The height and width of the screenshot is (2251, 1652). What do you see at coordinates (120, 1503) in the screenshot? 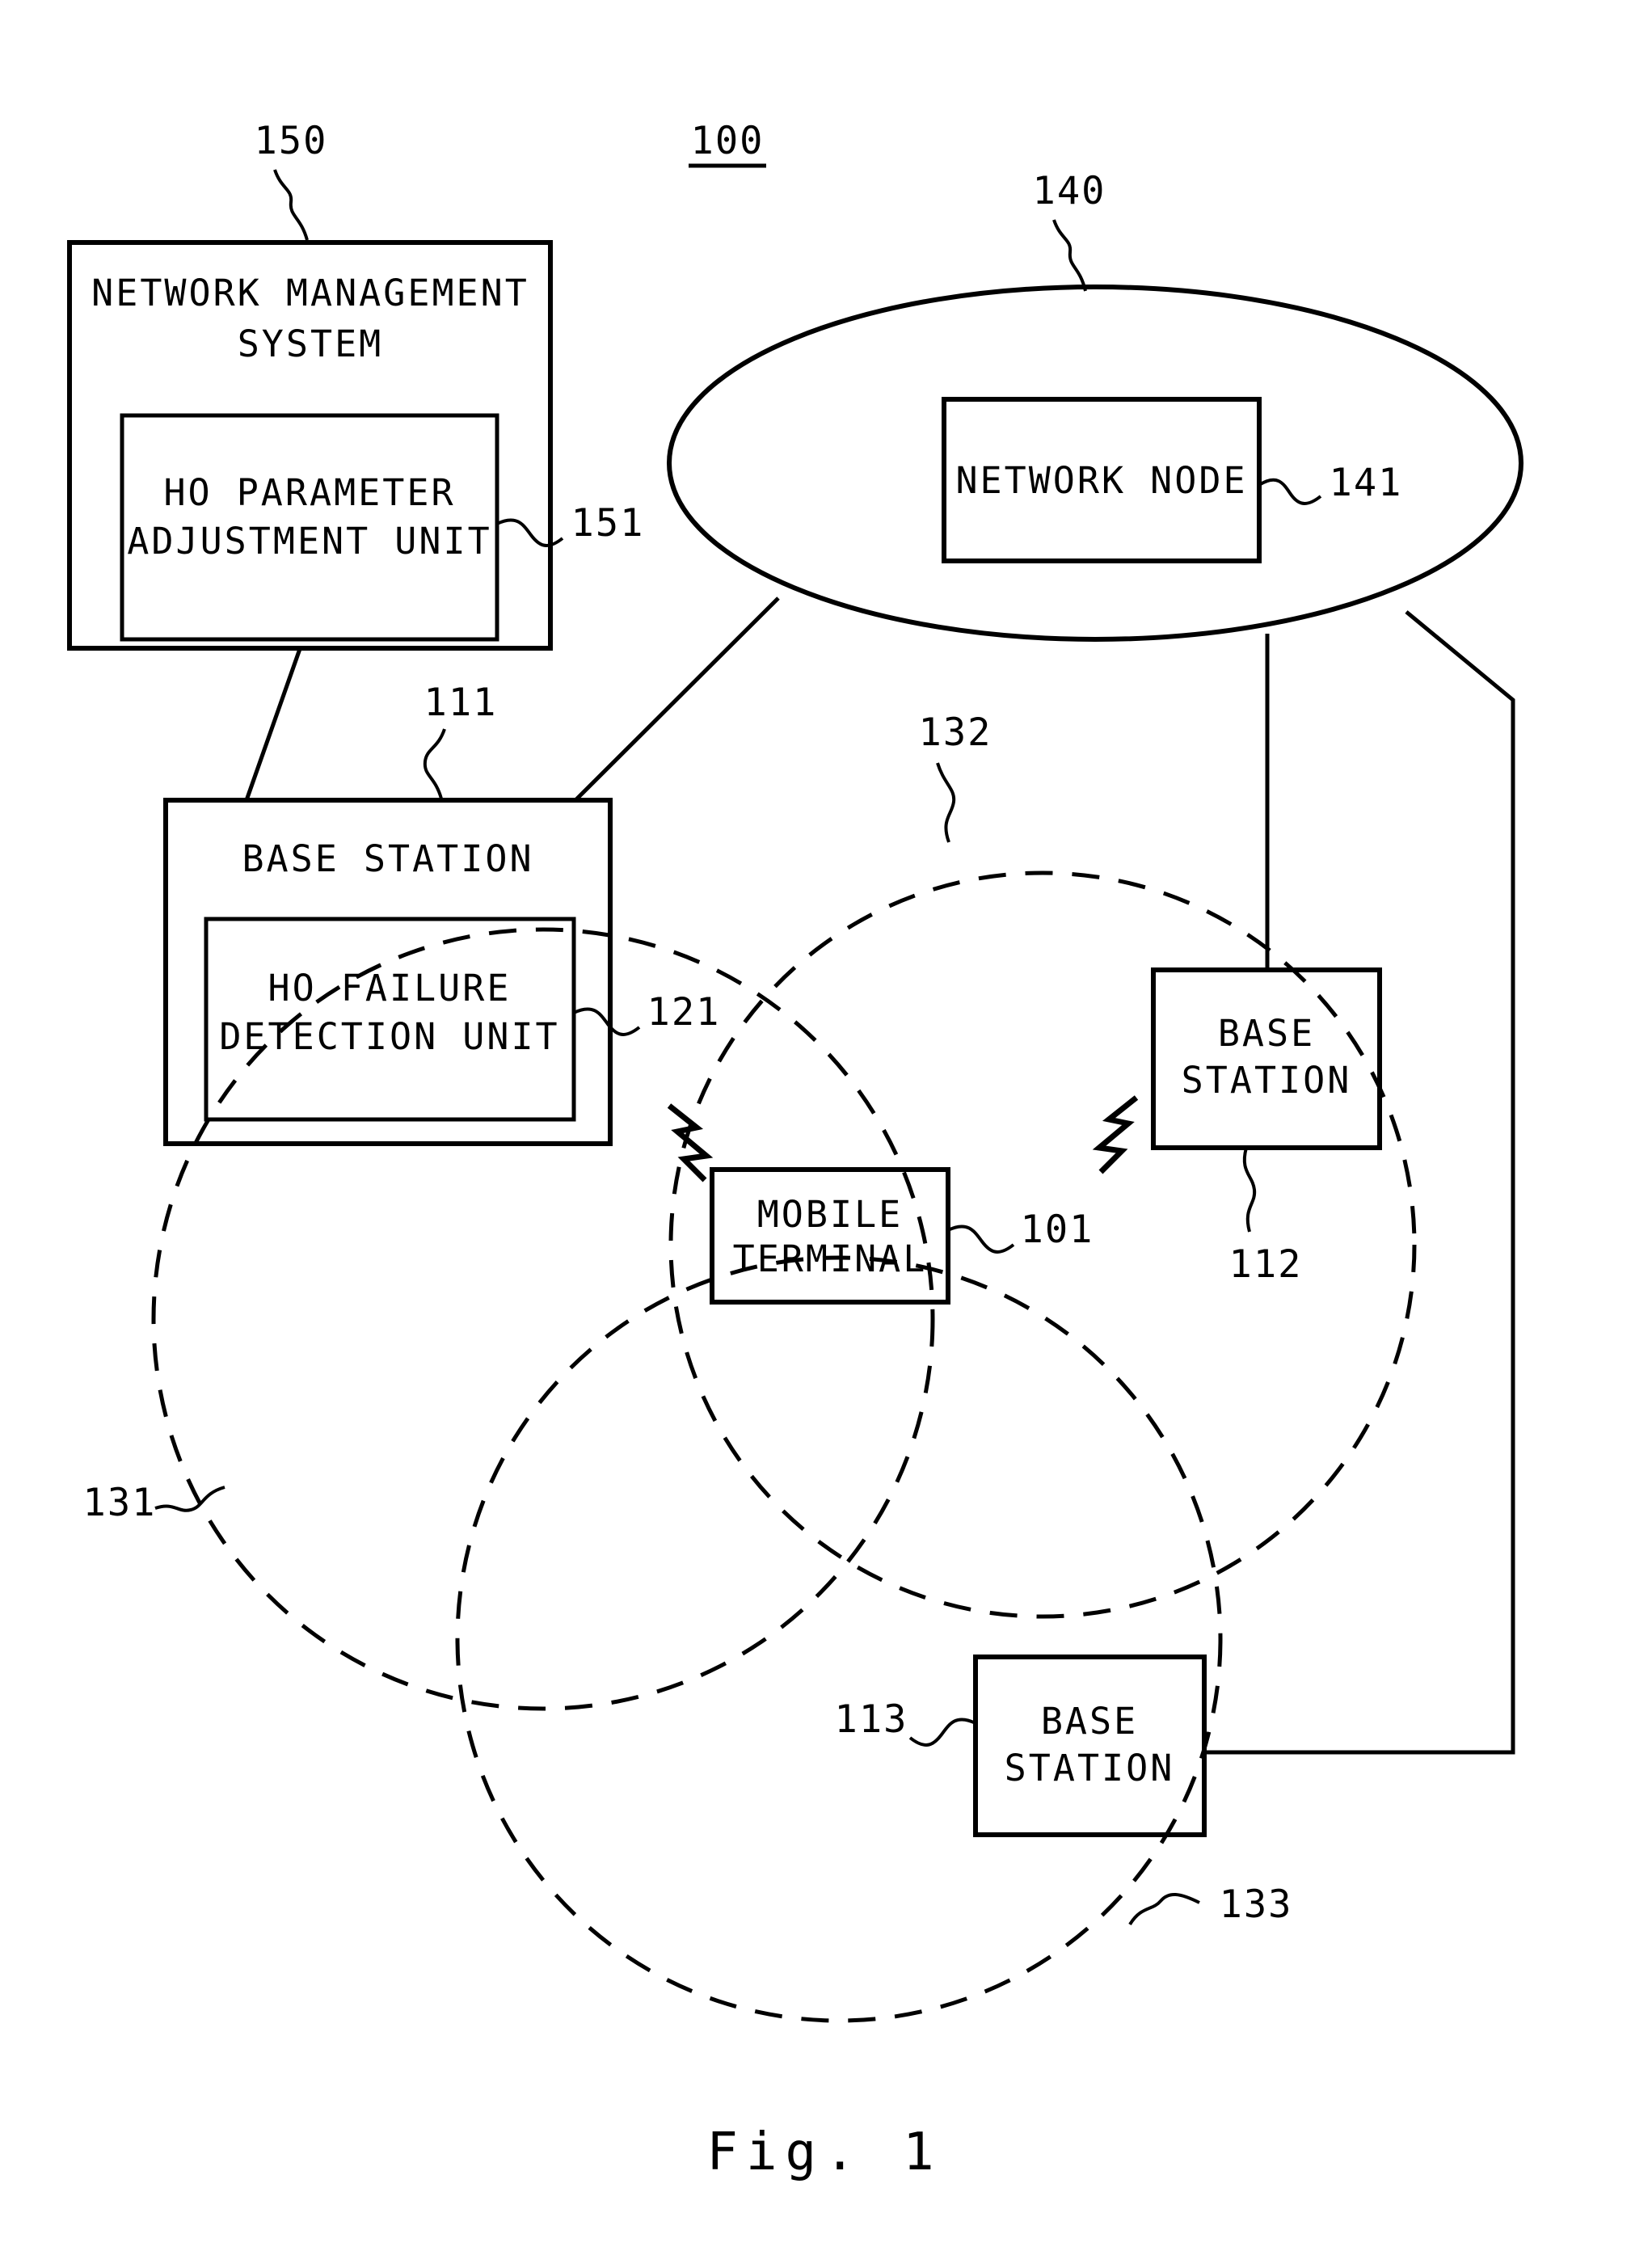
I see `ref-131: 131` at bounding box center [120, 1503].